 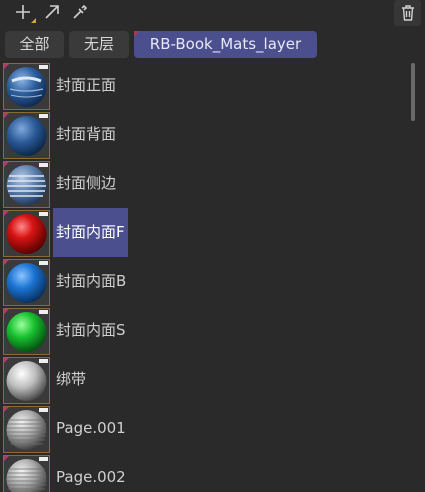 I want to click on material-name: 封面侧边, so click(x=86, y=183).